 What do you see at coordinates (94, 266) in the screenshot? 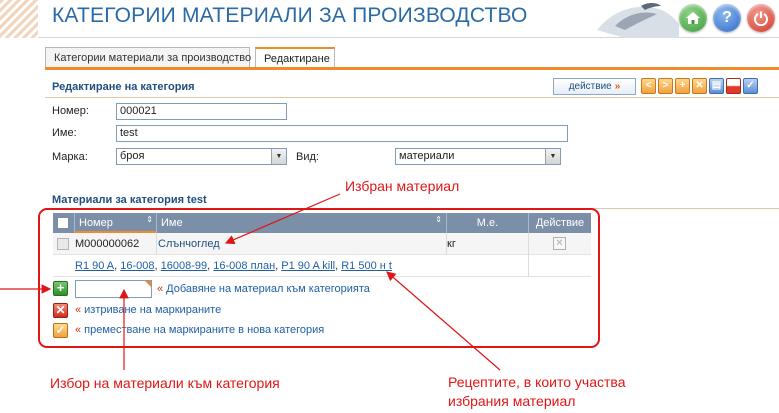
I see `recipe-link: R1 90 A` at bounding box center [94, 266].